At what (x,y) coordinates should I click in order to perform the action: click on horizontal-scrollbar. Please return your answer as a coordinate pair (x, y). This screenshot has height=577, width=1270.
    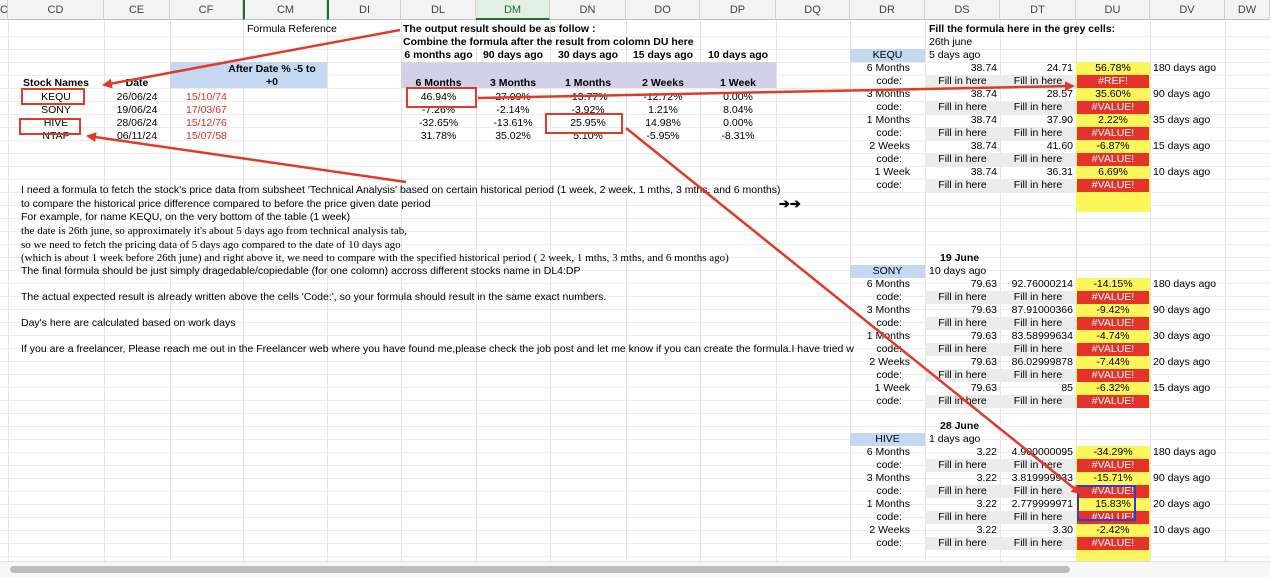
    Looking at the image, I should click on (635, 569).